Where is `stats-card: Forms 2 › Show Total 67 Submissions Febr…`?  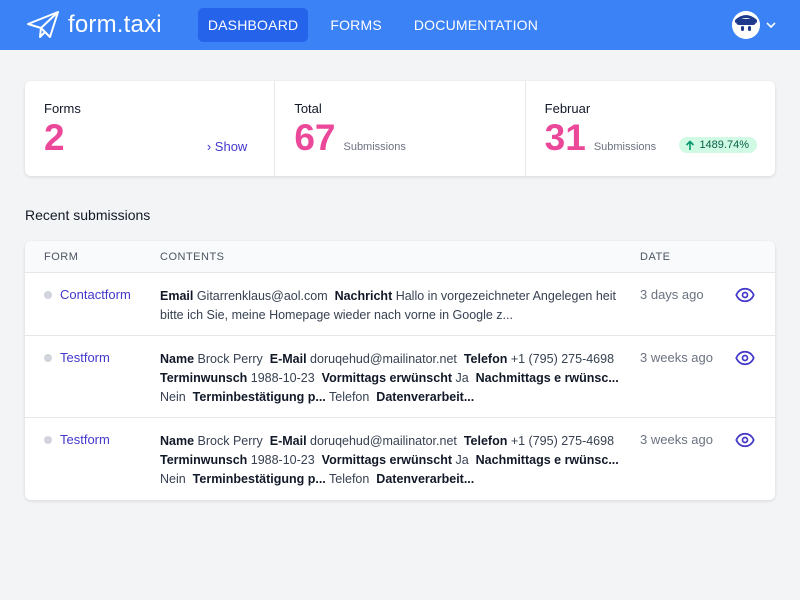
stats-card: Forms 2 › Show Total 67 Submissions Febr… is located at coordinates (400, 128).